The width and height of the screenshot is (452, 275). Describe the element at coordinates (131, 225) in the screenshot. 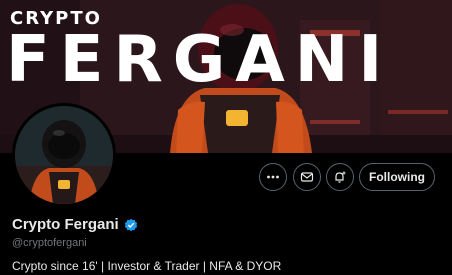

I see `verified-badge-icon` at that location.